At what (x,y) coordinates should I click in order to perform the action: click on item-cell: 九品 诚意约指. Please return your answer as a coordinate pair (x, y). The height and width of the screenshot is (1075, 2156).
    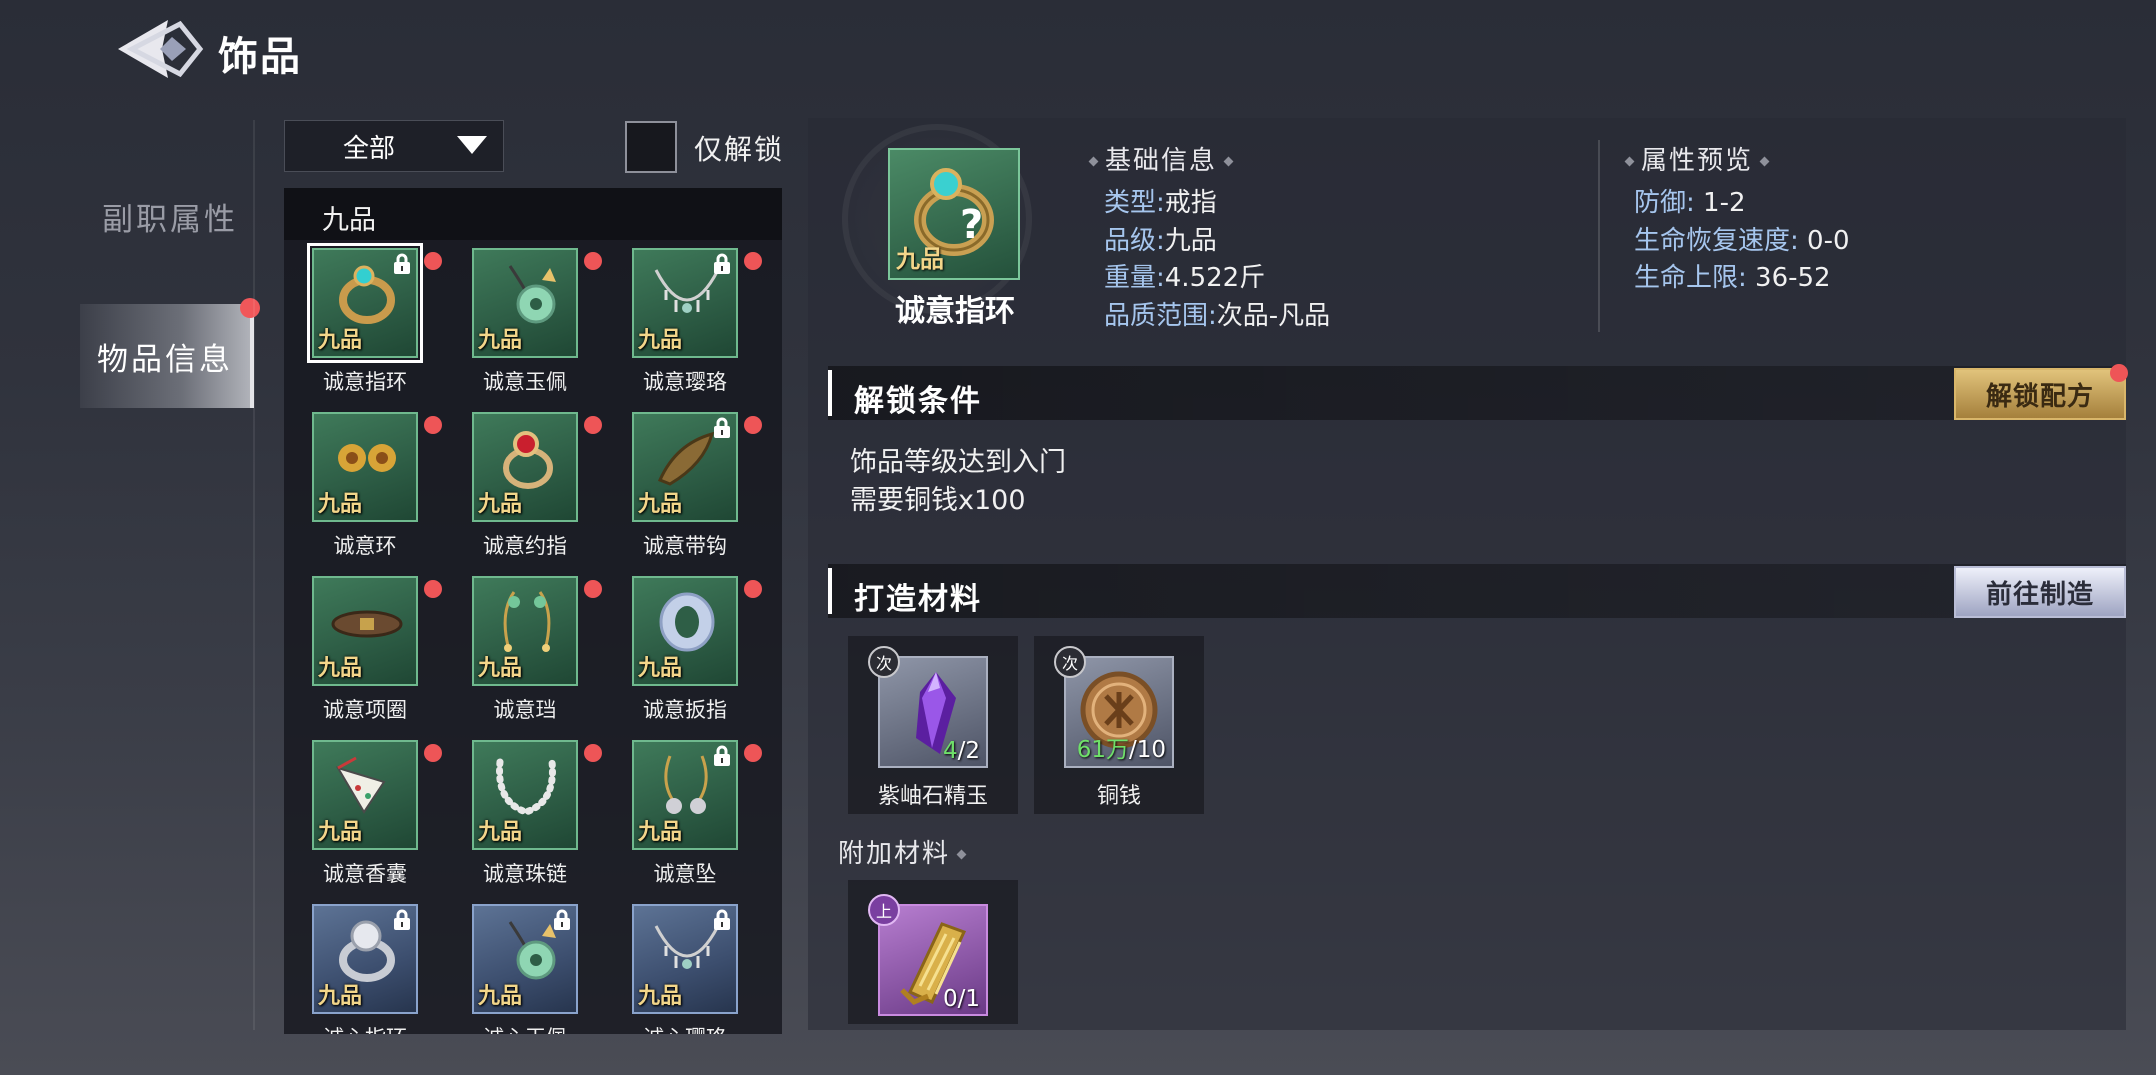
    Looking at the image, I should click on (520, 491).